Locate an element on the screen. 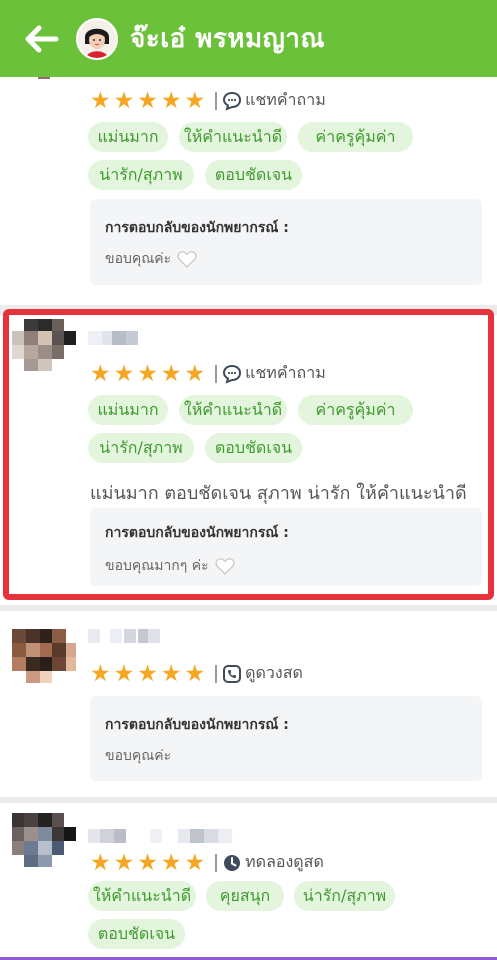 This screenshot has height=960, width=497. reply-text: ขอบคุณมากๆ ค่ะ is located at coordinates (170, 566).